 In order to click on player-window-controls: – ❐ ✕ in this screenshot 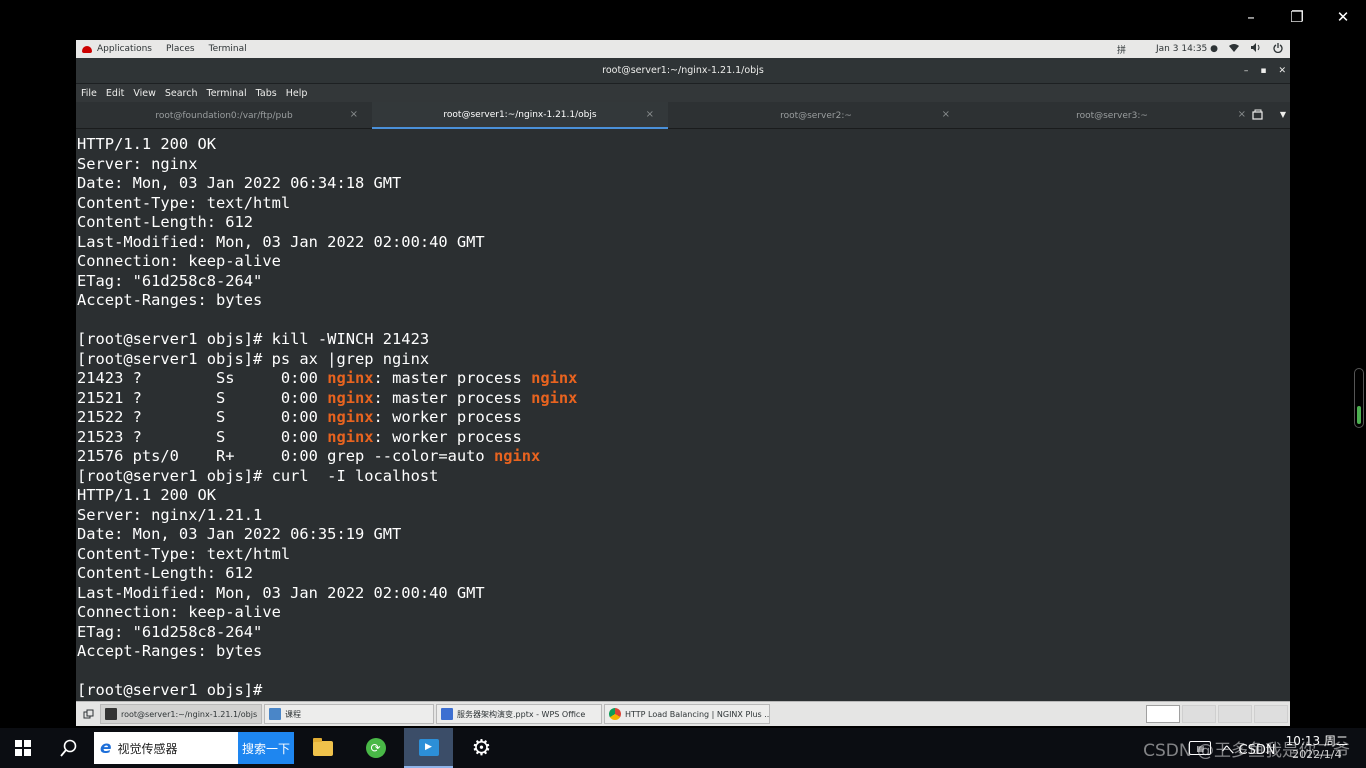, I will do `click(1297, 17)`.